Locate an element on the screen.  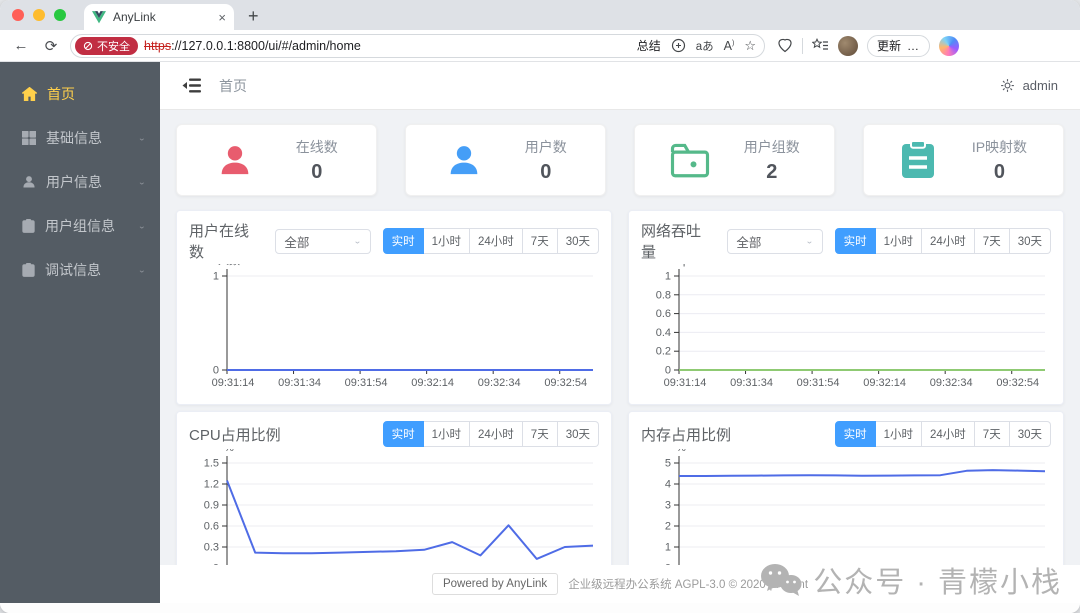
svg-text: 09:31:14 is located at coordinates (233, 383).